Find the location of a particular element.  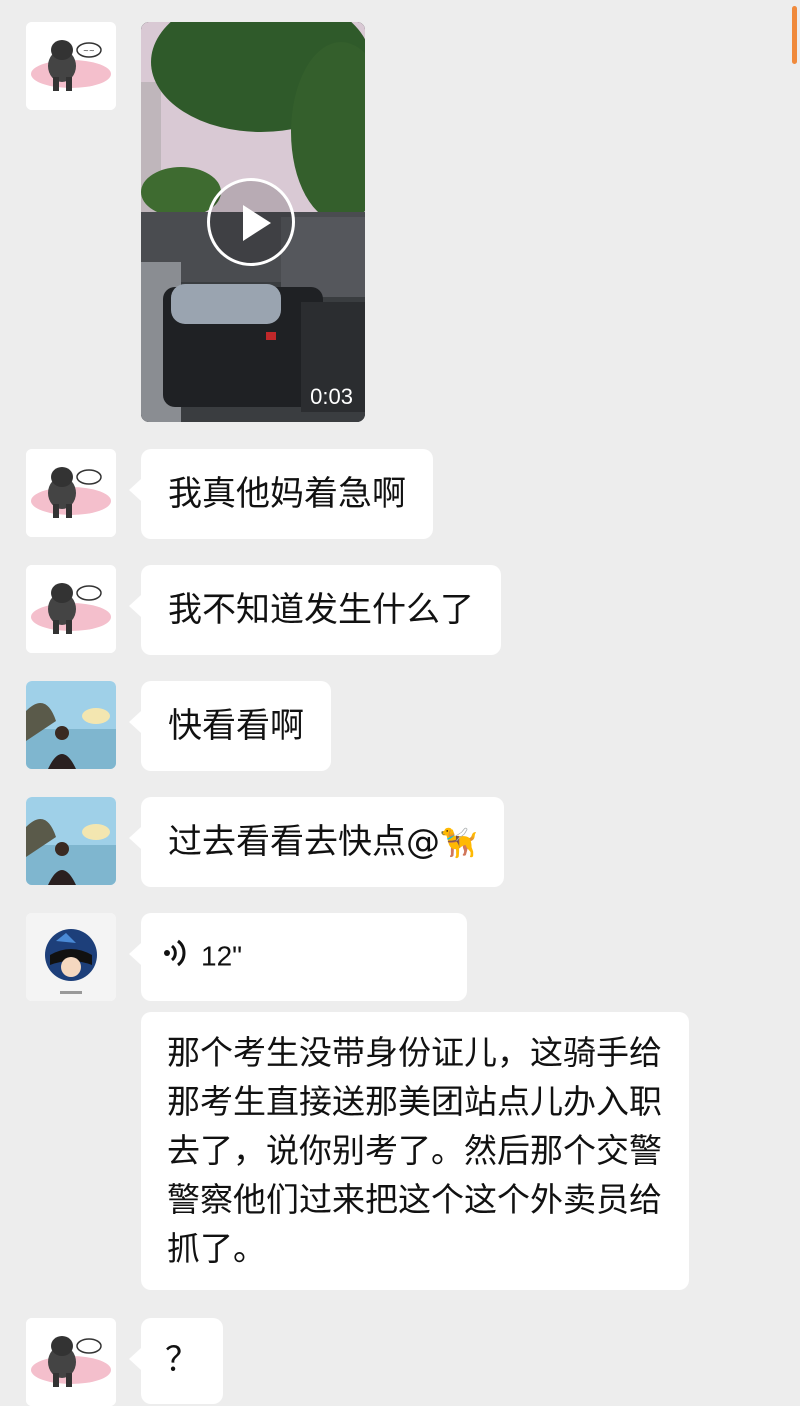

message-bubble: 快看看啊 is located at coordinates (230, 726).